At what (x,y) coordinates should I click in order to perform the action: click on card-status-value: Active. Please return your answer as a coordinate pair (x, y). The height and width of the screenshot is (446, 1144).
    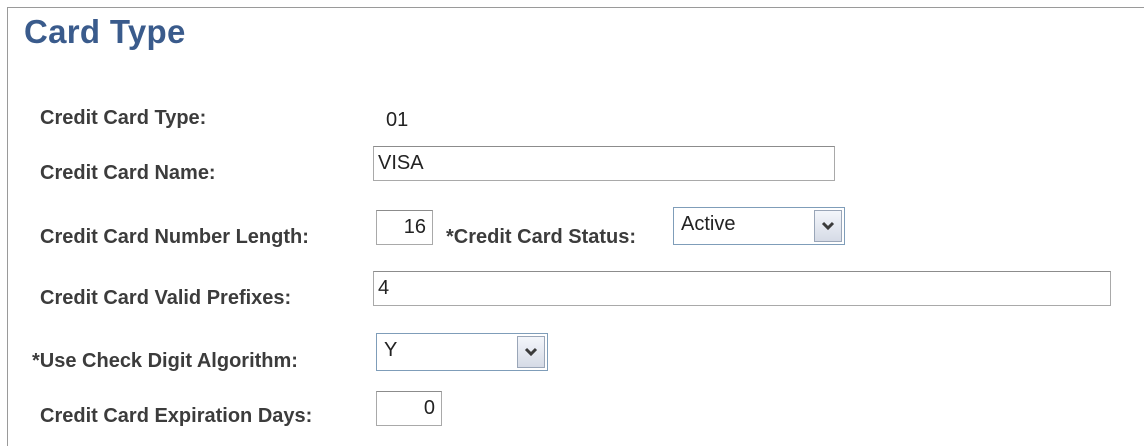
    Looking at the image, I should click on (708, 224).